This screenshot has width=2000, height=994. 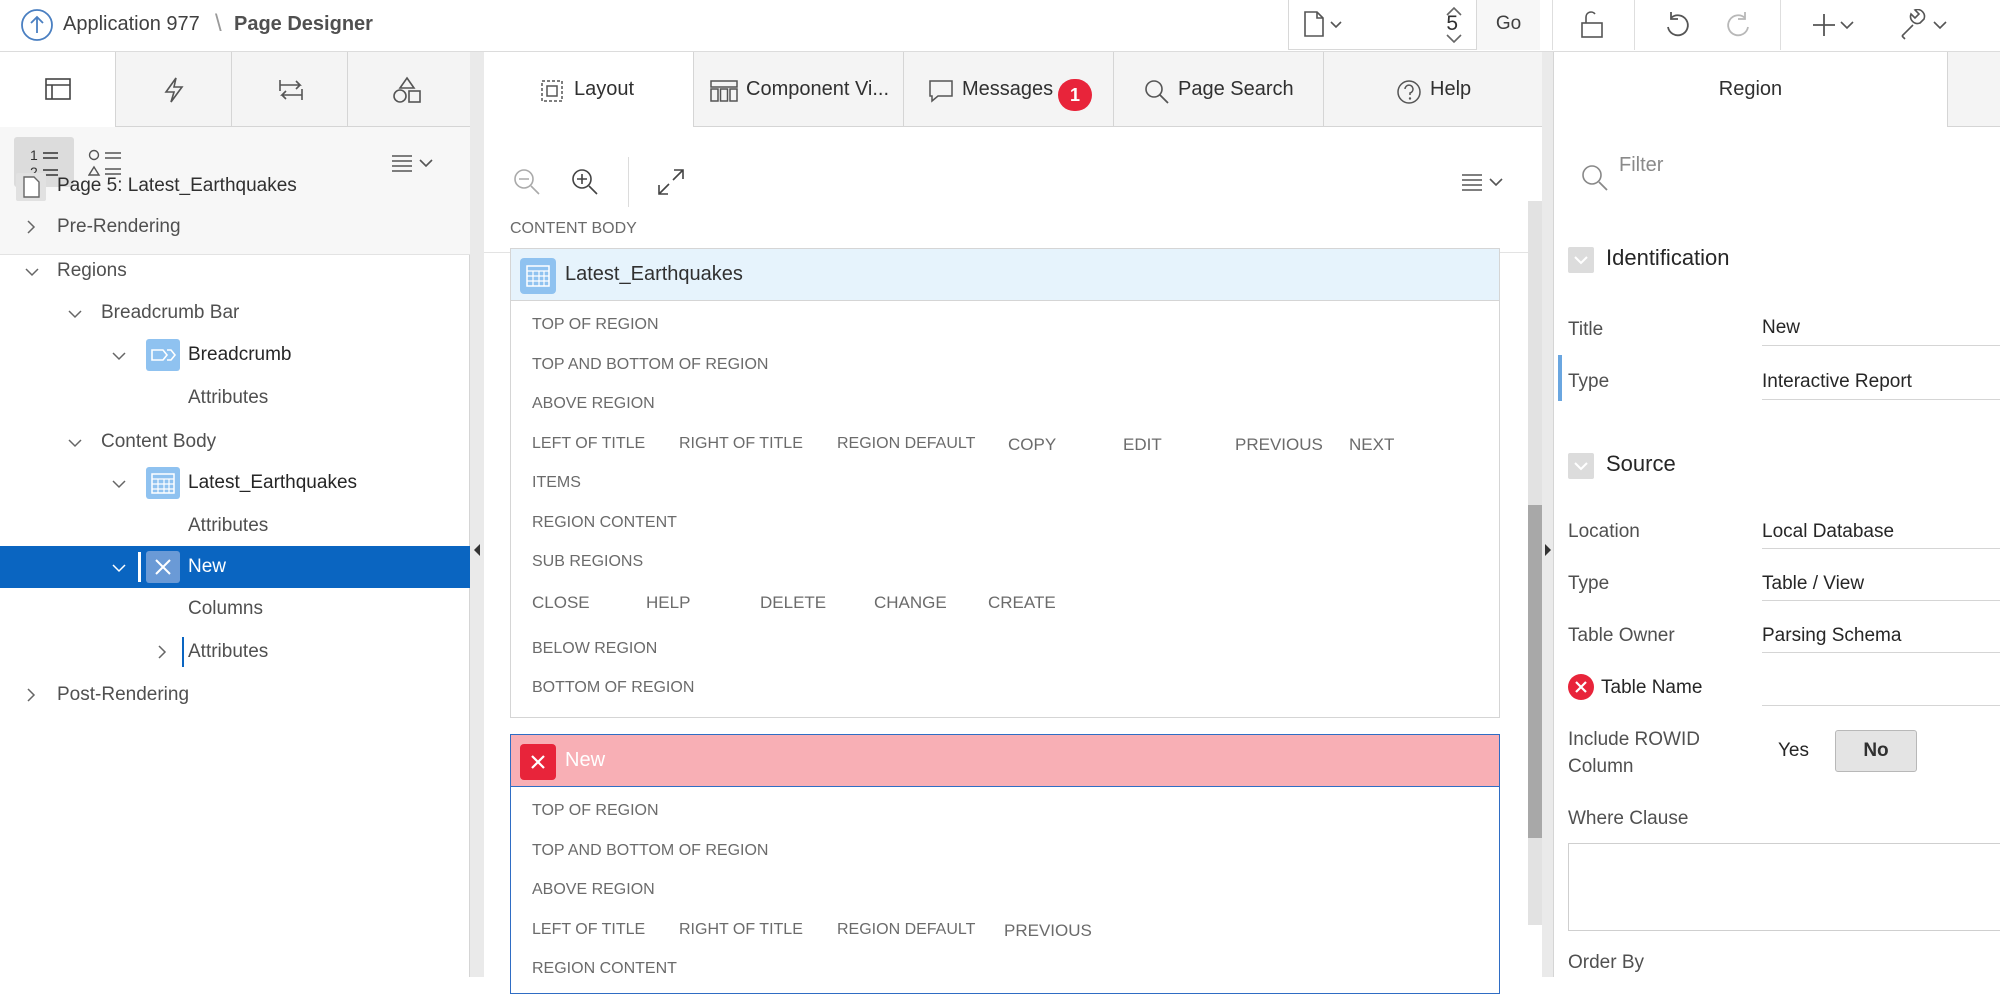 What do you see at coordinates (1548, 550) in the screenshot?
I see `collapse-right-icon` at bounding box center [1548, 550].